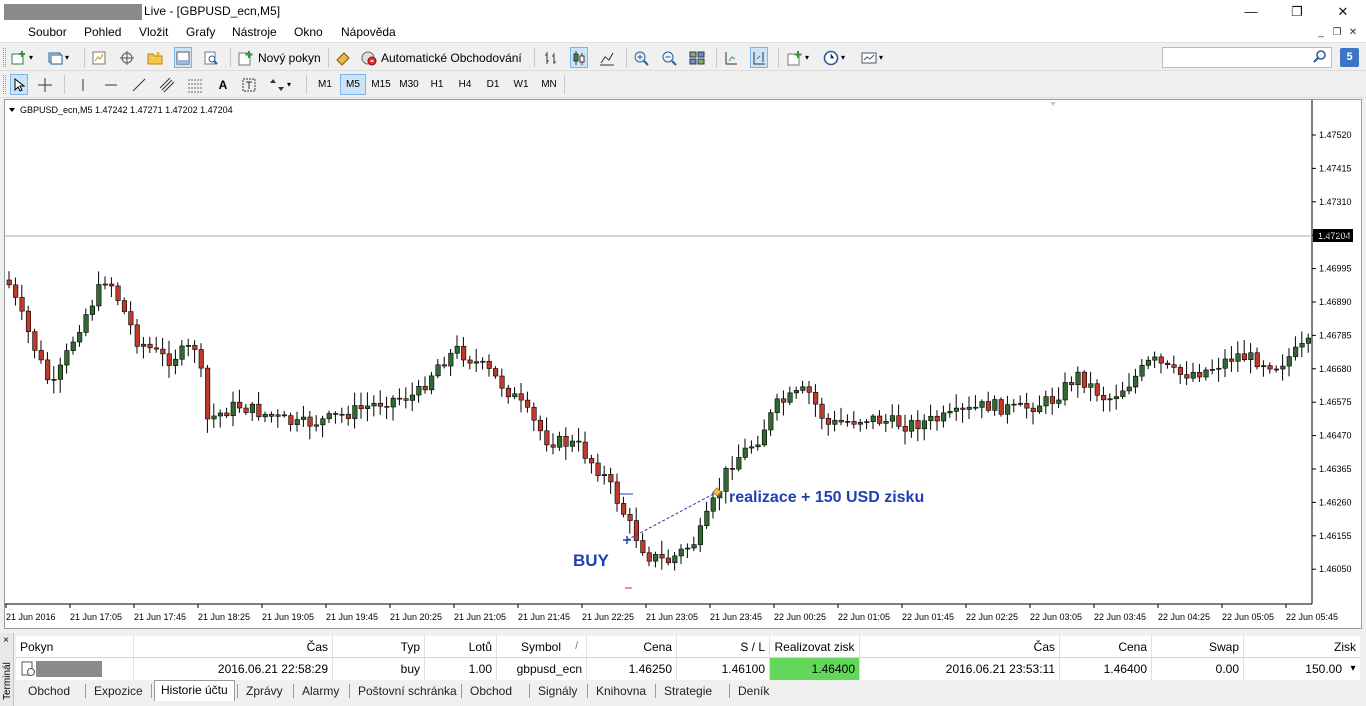 Image resolution: width=1366 pixels, height=706 pixels. What do you see at coordinates (379, 647) in the screenshot?
I see `col-typ: Typ` at bounding box center [379, 647].